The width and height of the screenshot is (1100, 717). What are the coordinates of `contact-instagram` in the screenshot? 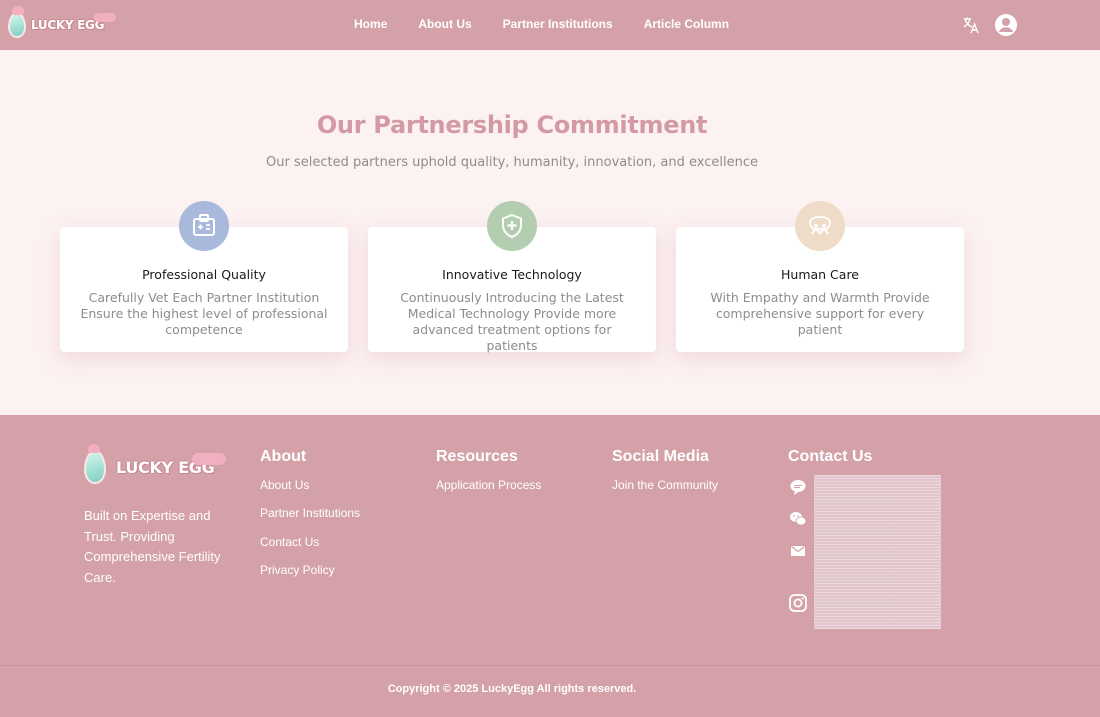 It's located at (798, 603).